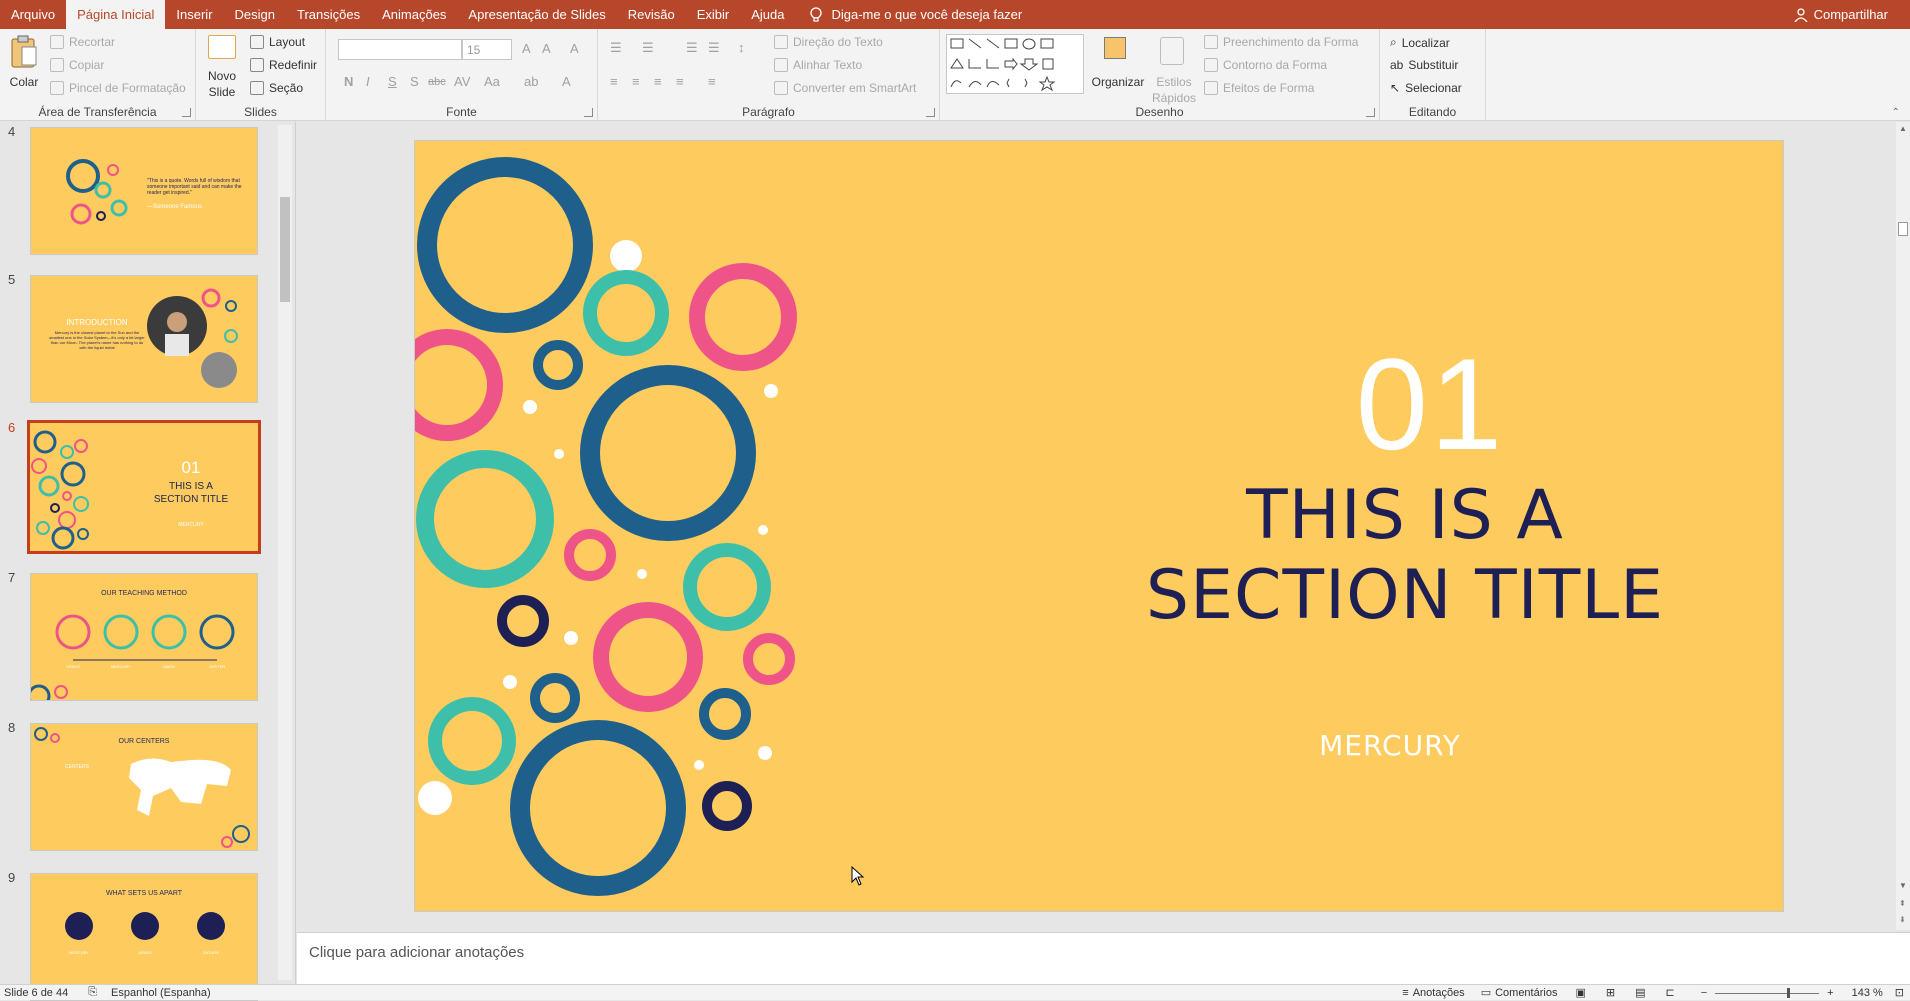  I want to click on justify-icon: ≡, so click(680, 81).